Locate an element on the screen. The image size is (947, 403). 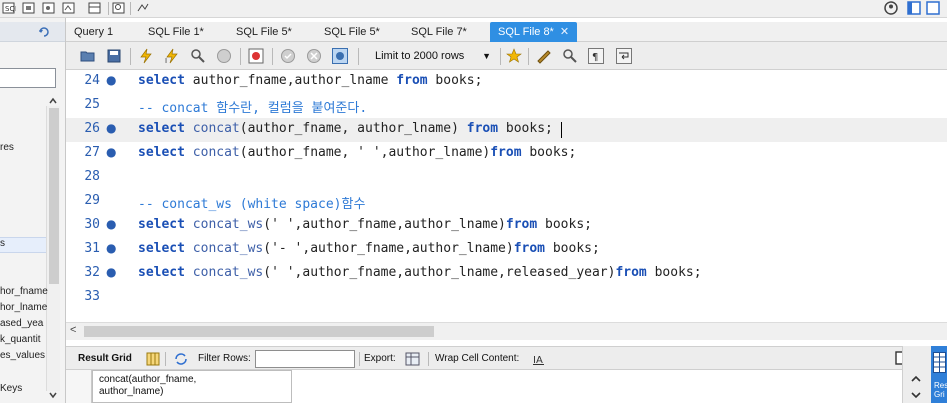
code-line: 25 -- concat 함수란, 컬럼을 붙여준다. is located at coordinates (506, 106).